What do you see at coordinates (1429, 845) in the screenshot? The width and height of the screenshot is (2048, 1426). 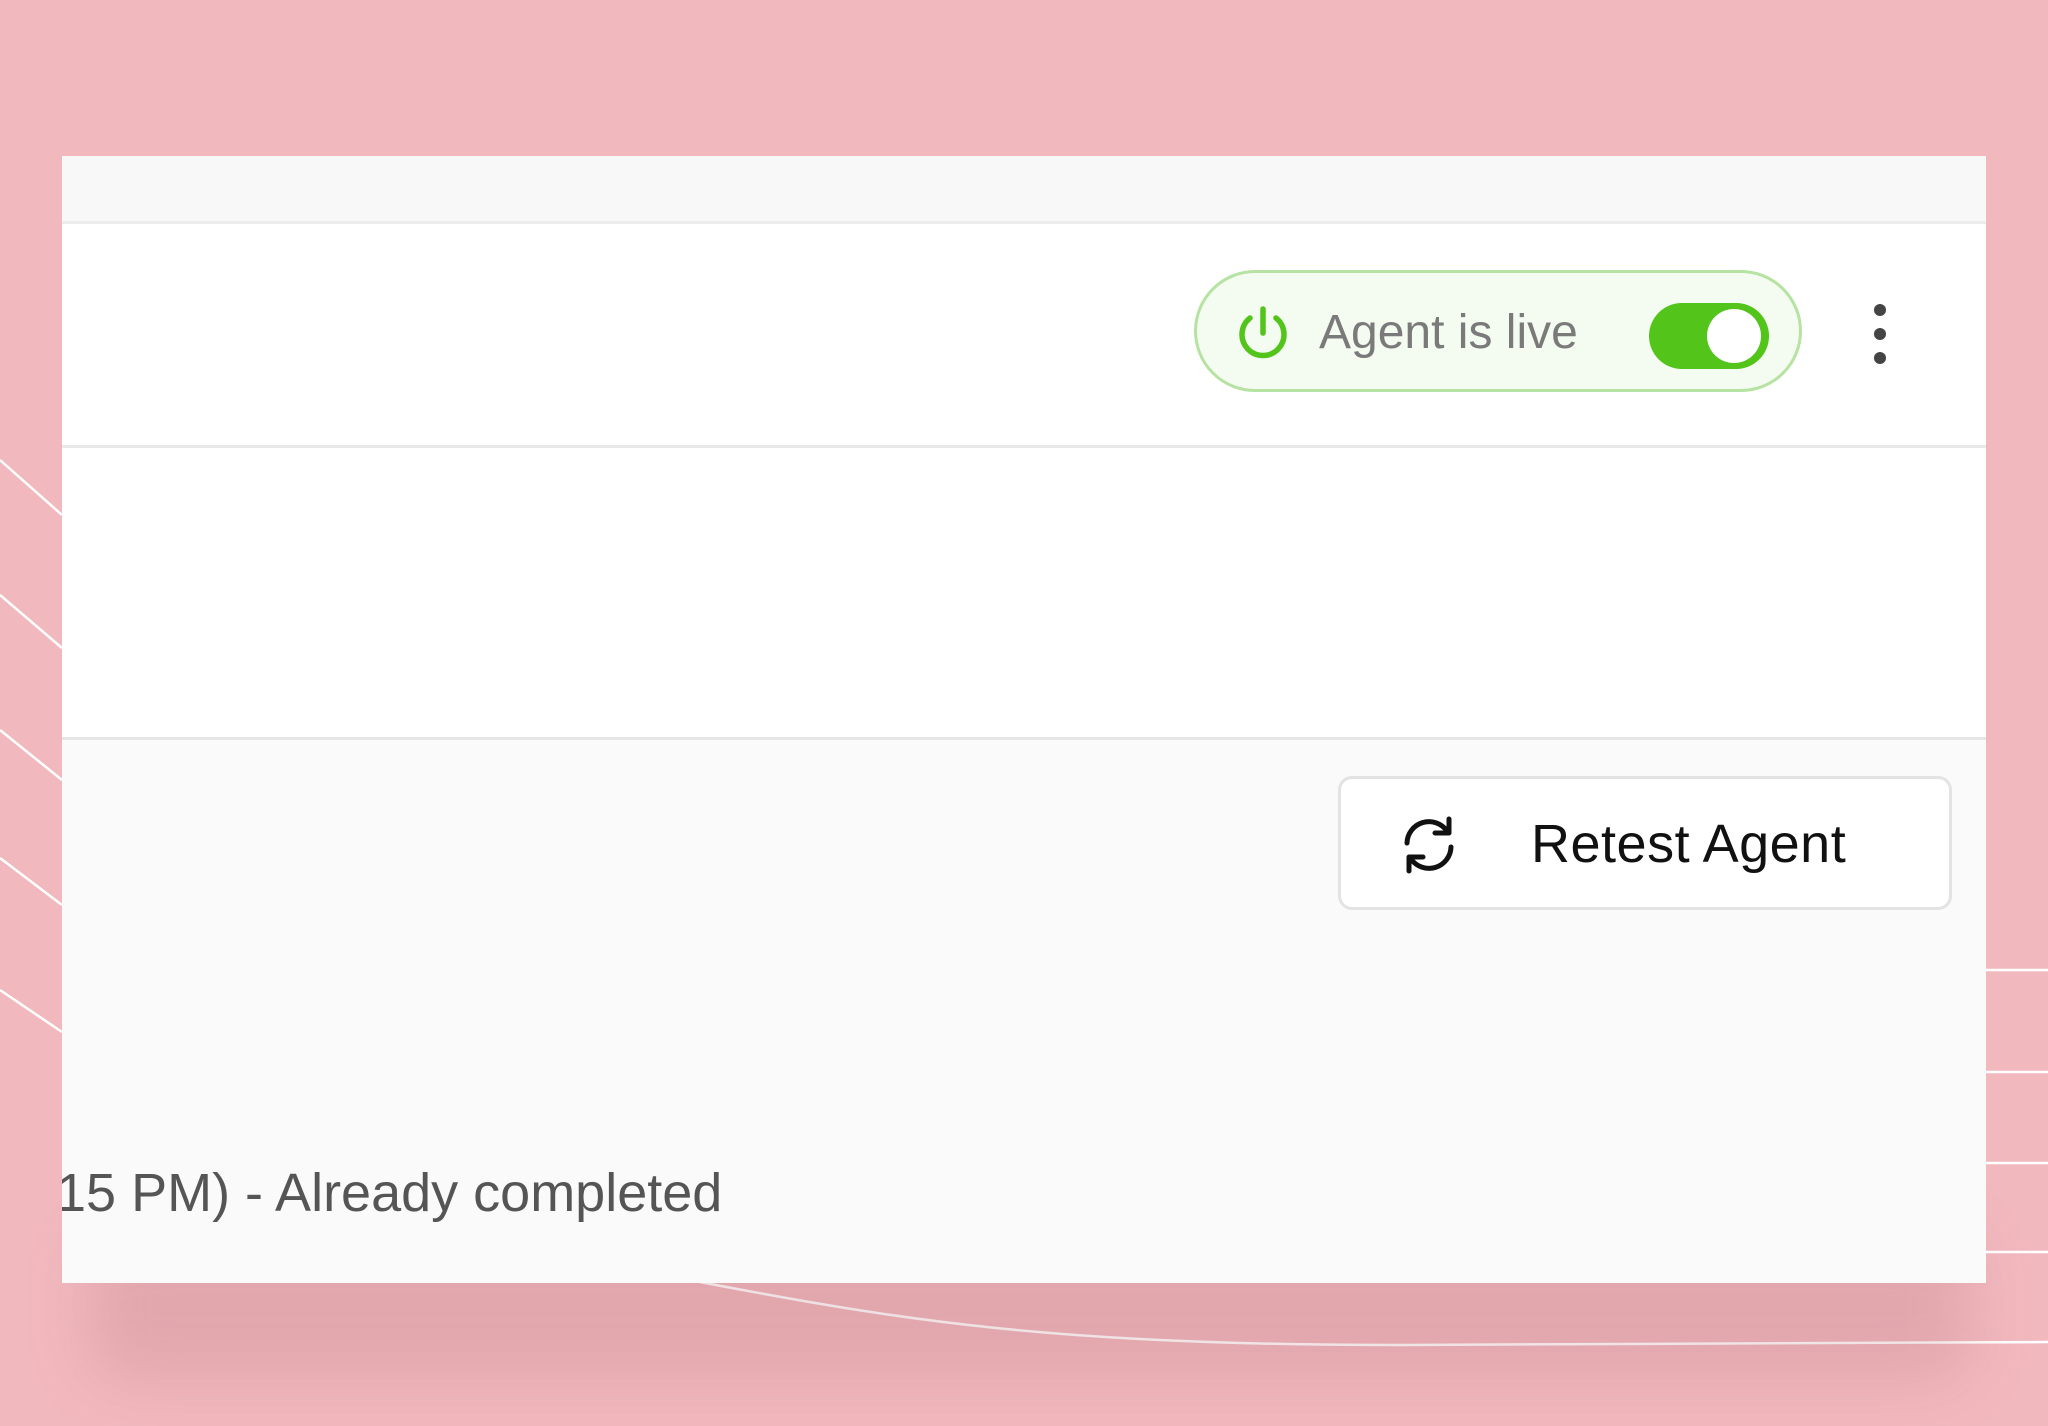 I see `refresh-icon` at bounding box center [1429, 845].